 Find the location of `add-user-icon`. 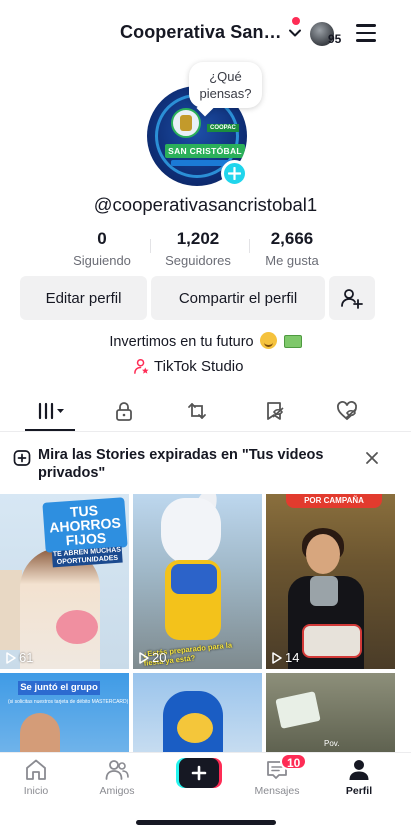

add-user-icon is located at coordinates (352, 299).